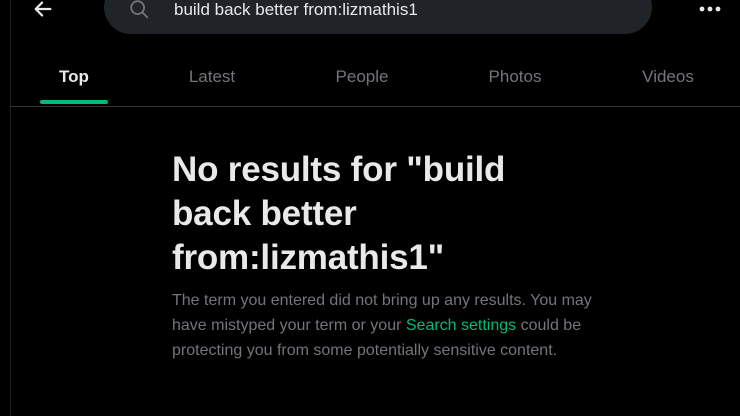 The width and height of the screenshot is (740, 416). Describe the element at coordinates (43, 9) in the screenshot. I see `arrow-left-icon` at that location.